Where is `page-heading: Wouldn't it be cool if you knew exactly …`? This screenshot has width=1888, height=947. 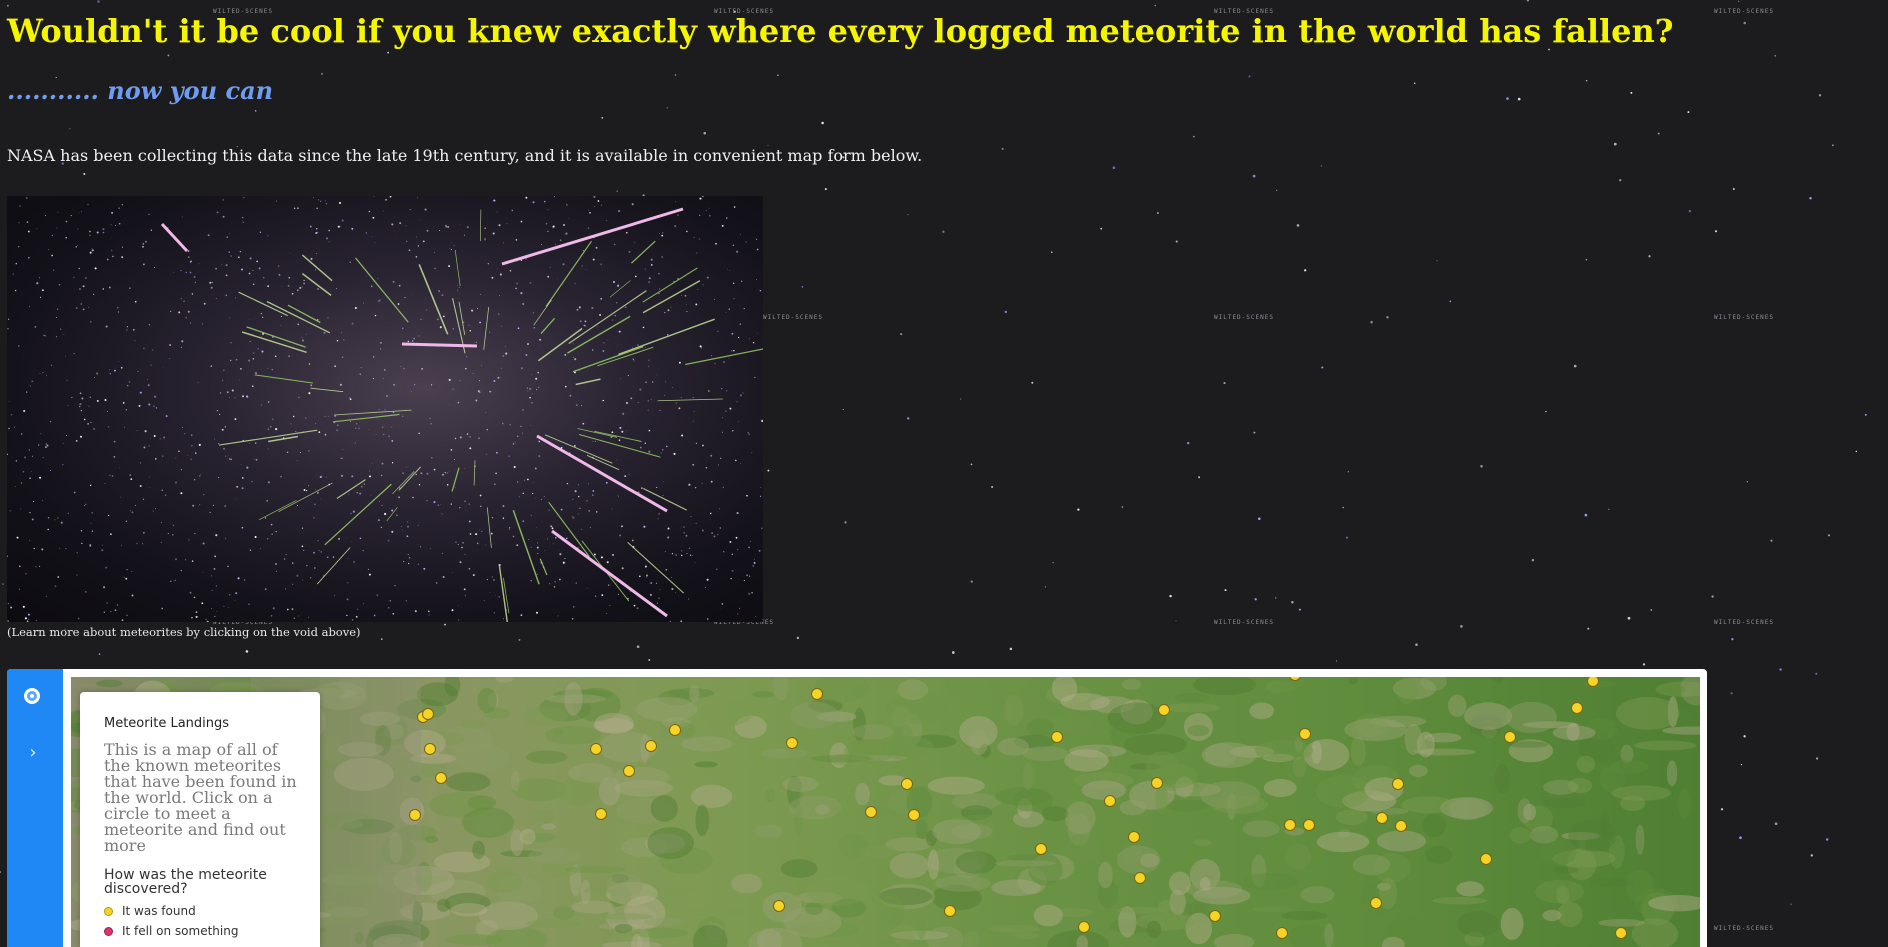 page-heading: Wouldn't it be cool if you knew exactly … is located at coordinates (840, 31).